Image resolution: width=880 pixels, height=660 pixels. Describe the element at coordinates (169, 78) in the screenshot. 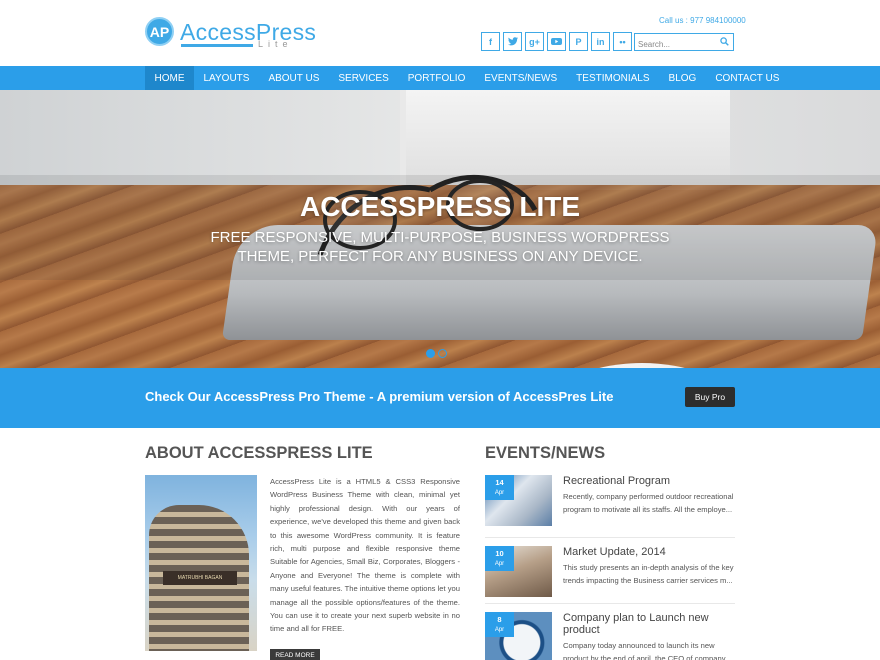

I see `nav-item-home: HOME` at that location.